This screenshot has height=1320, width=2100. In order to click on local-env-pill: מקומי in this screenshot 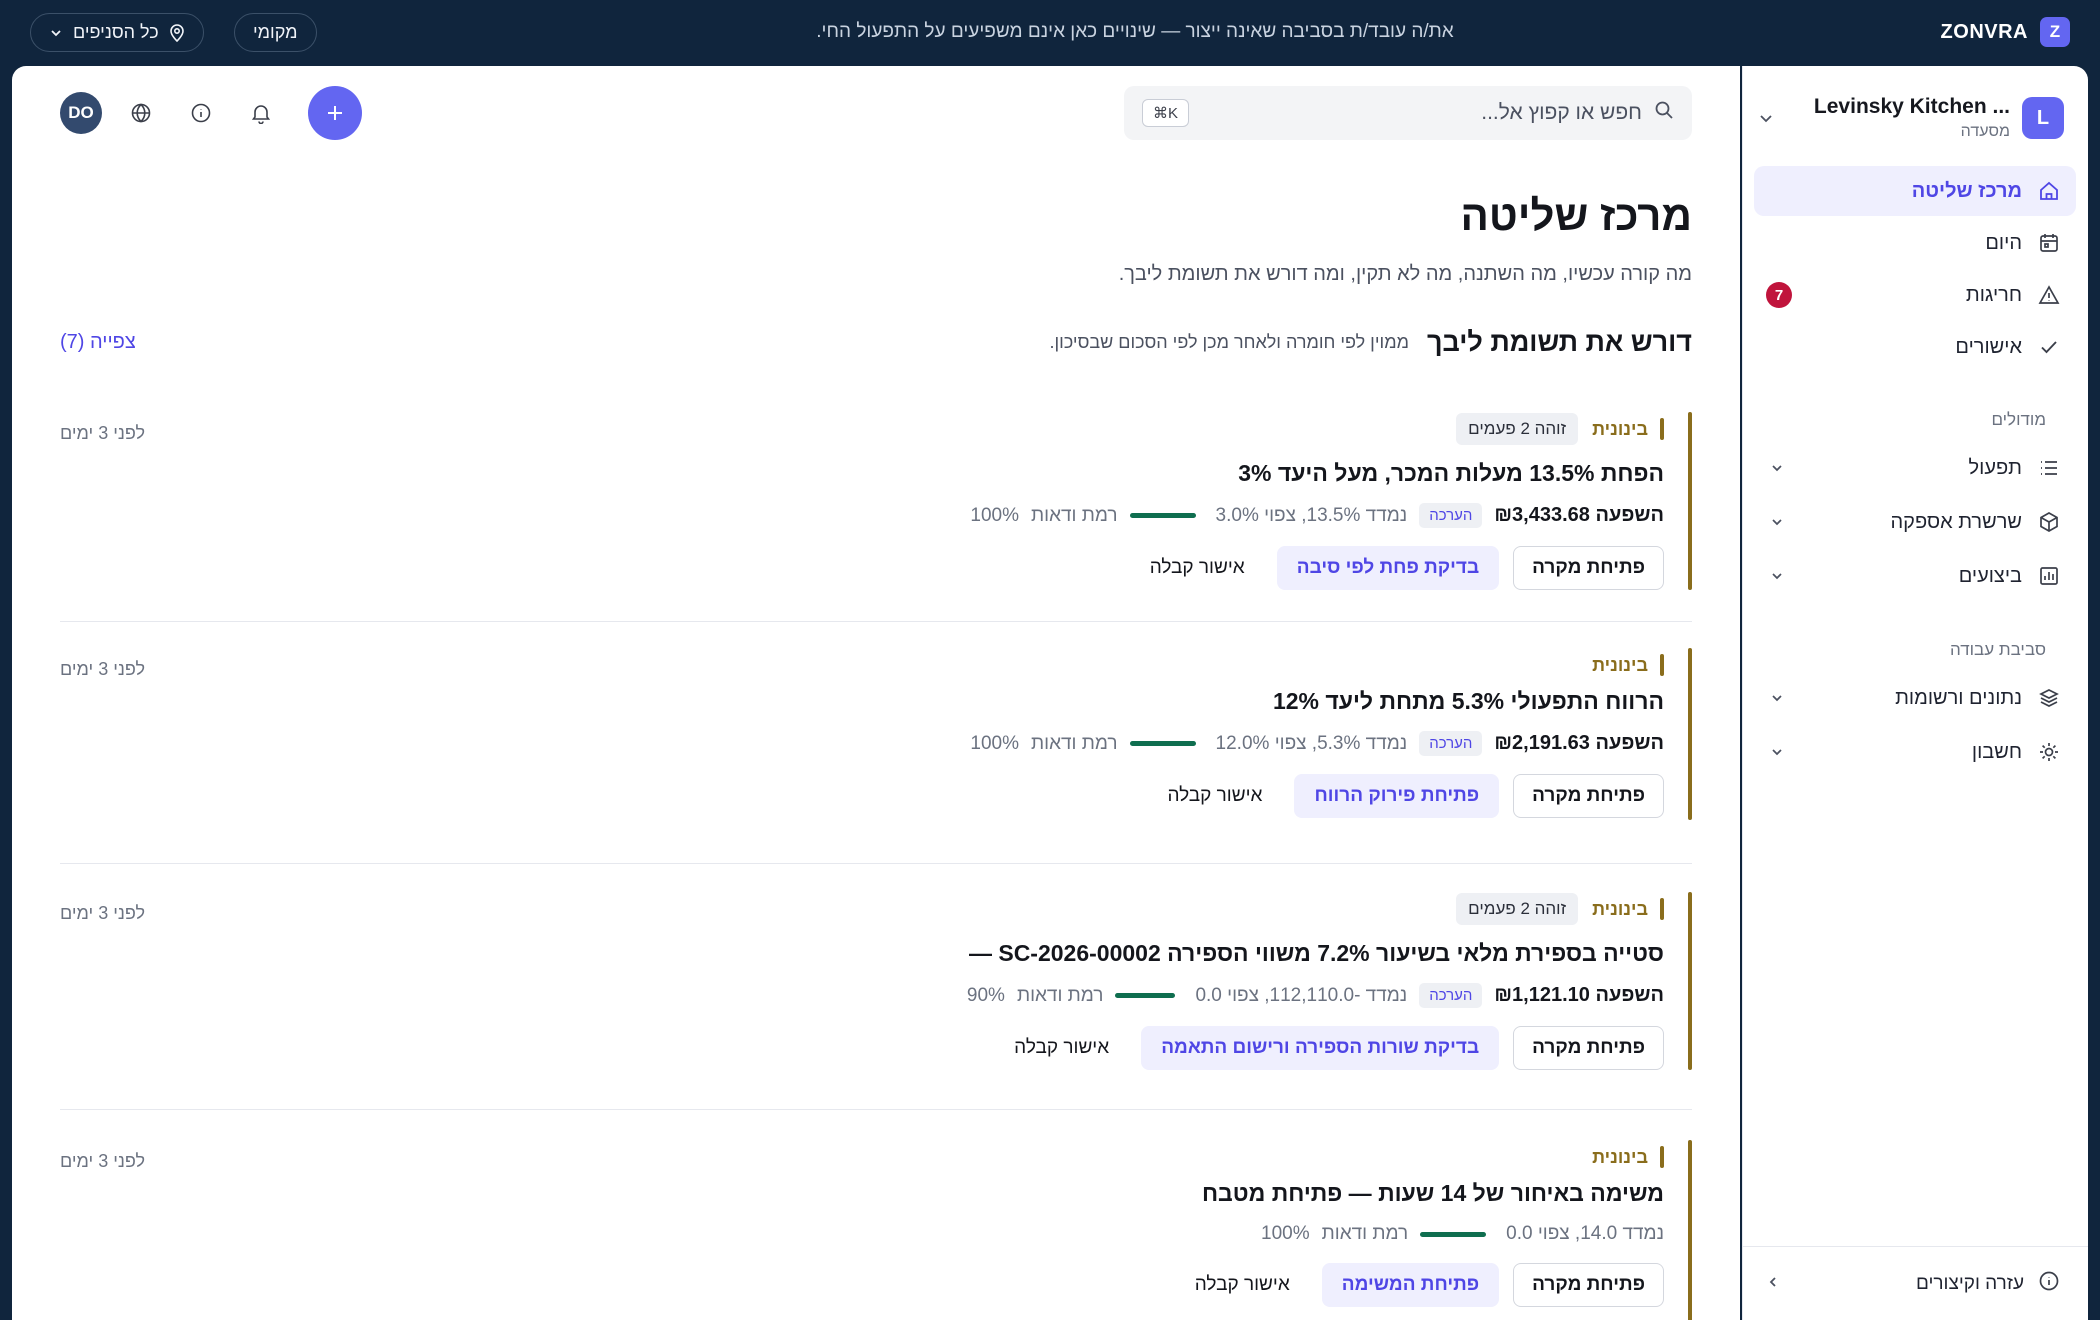, I will do `click(275, 32)`.